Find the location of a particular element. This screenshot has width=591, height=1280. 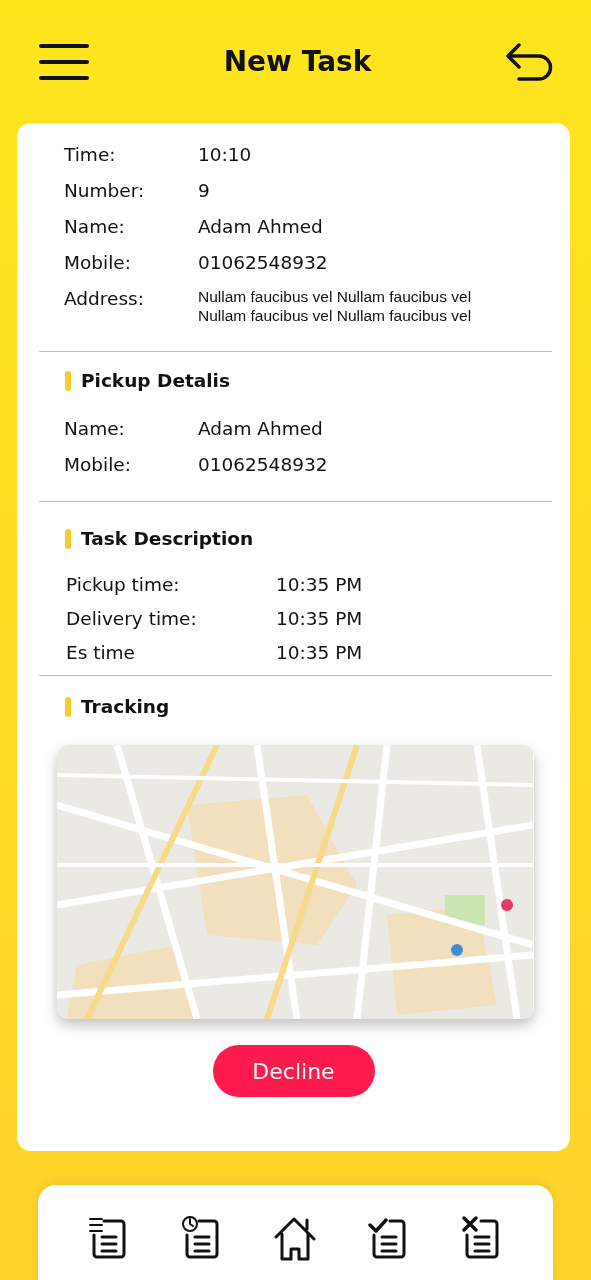

field-label: Pickup time: is located at coordinates (123, 585).